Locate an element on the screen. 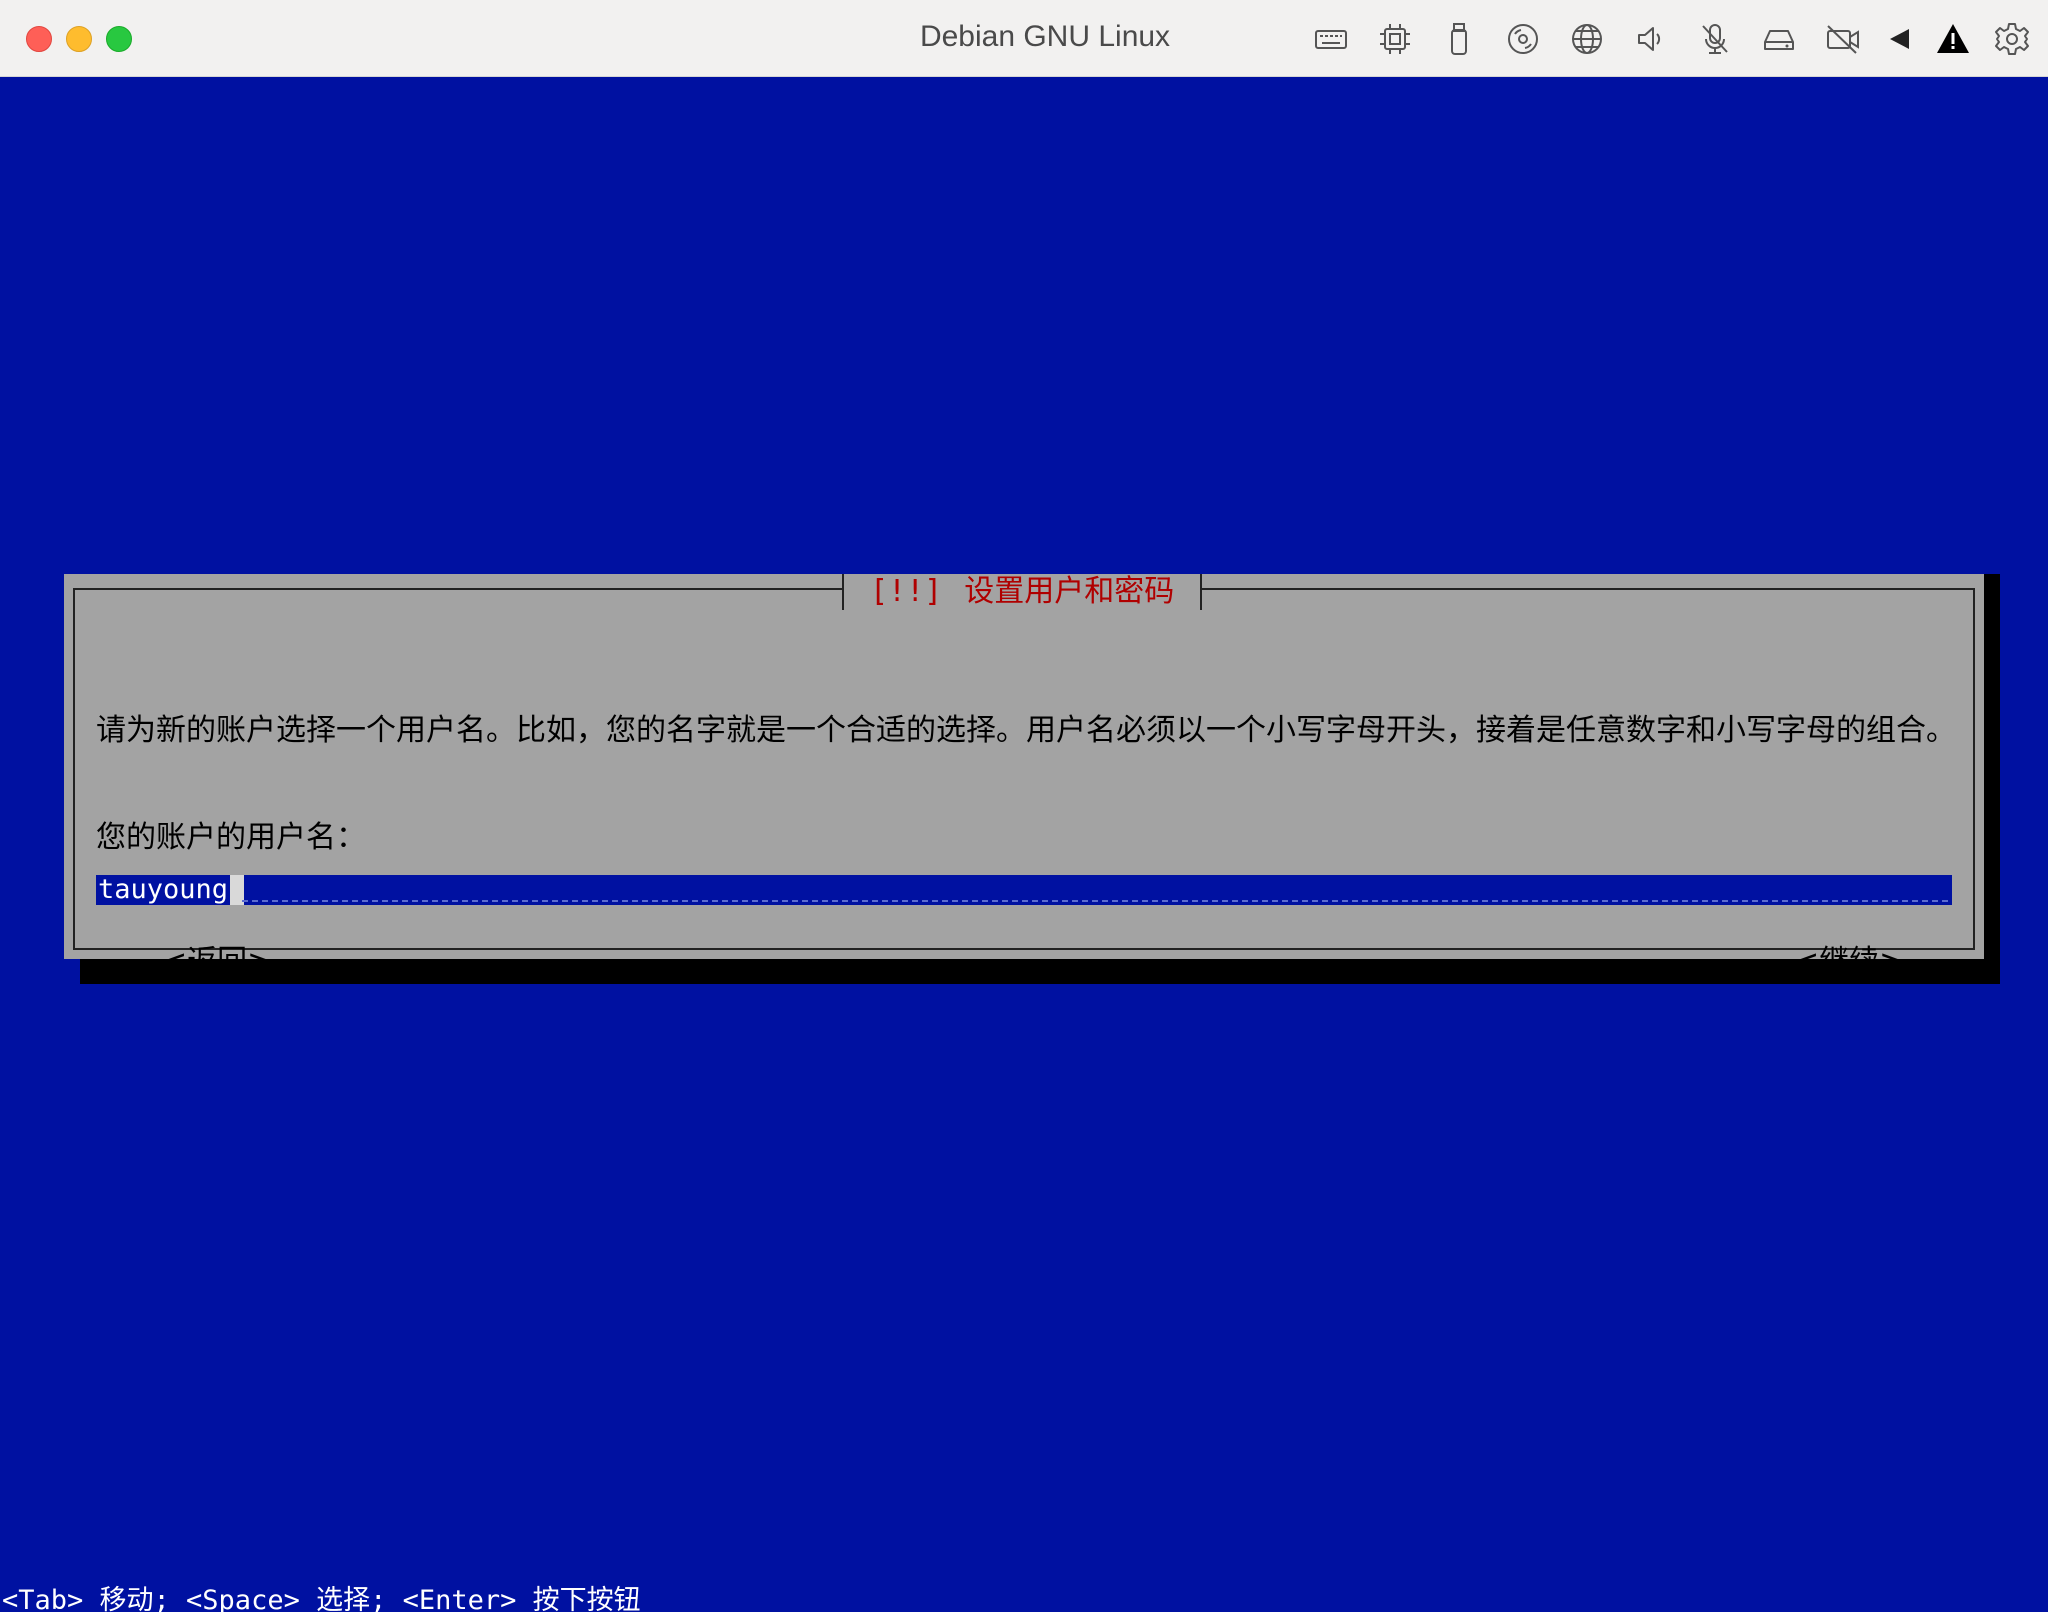 The width and height of the screenshot is (2048, 1617). gear-icon is located at coordinates (2012, 39).